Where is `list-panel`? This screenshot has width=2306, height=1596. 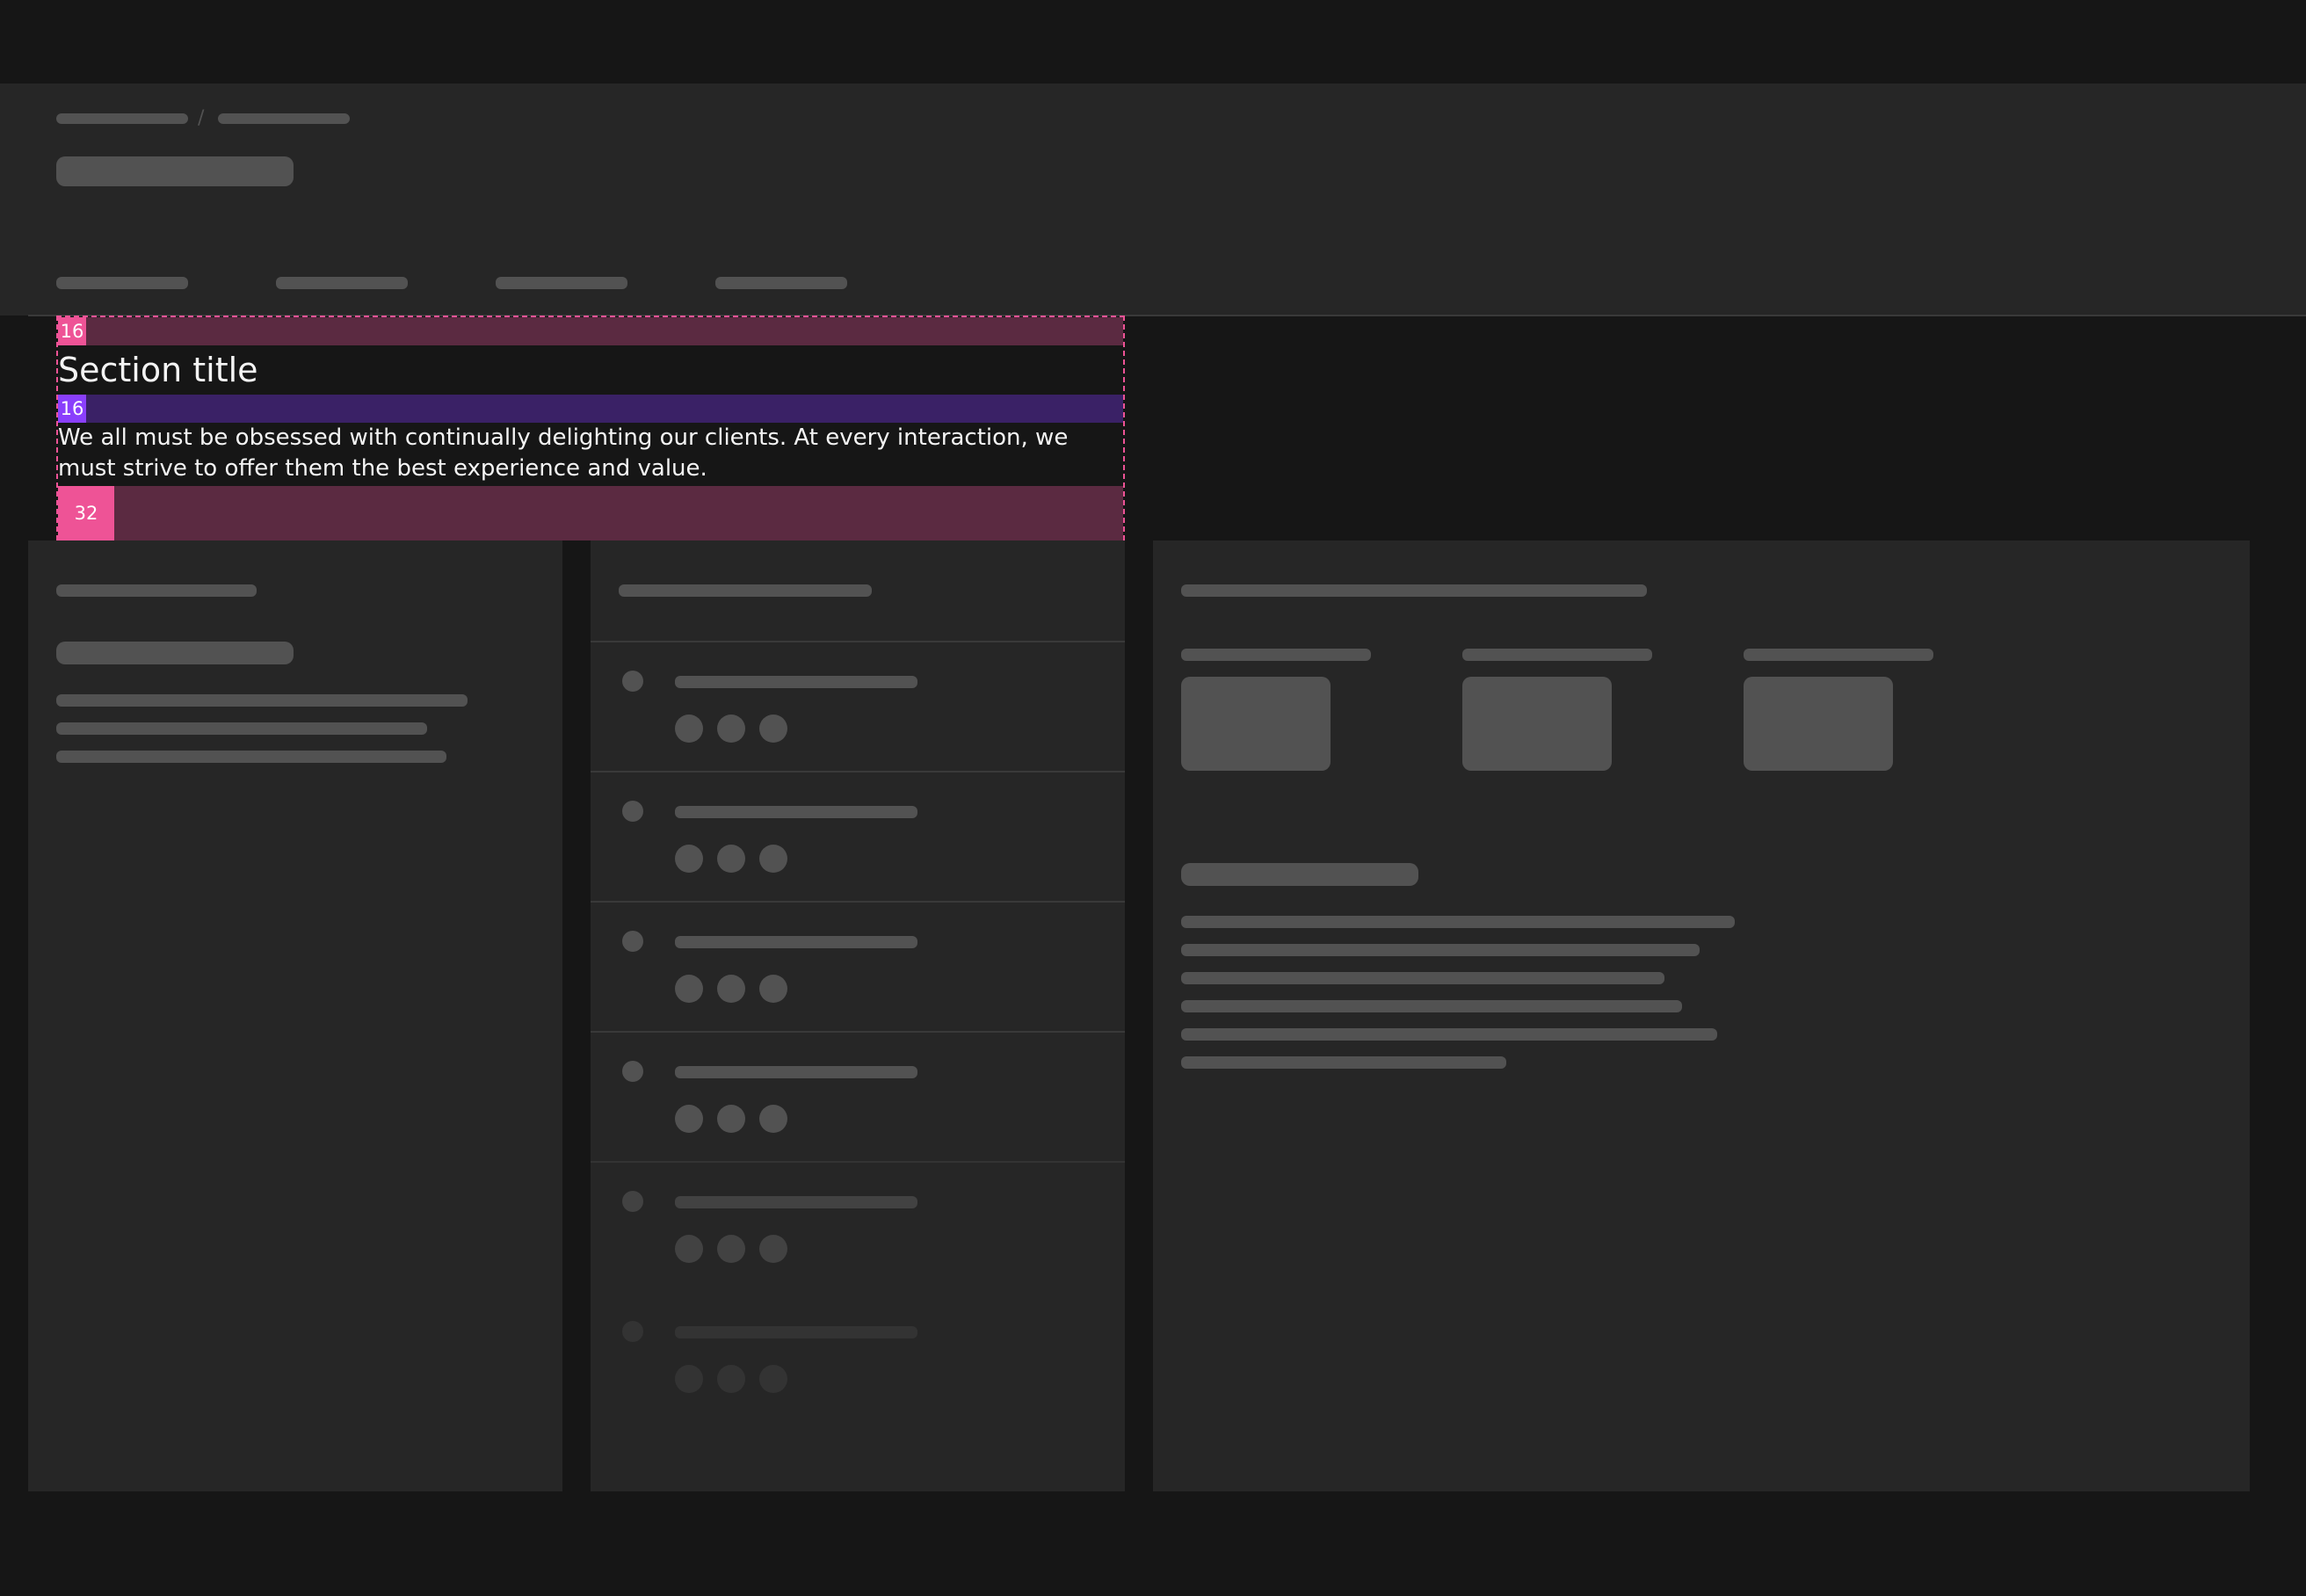
list-panel is located at coordinates (858, 1015).